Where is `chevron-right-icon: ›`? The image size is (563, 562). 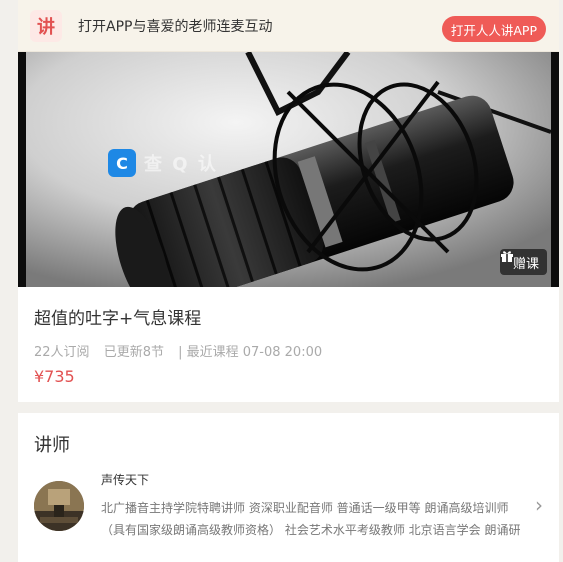 chevron-right-icon: › is located at coordinates (539, 505).